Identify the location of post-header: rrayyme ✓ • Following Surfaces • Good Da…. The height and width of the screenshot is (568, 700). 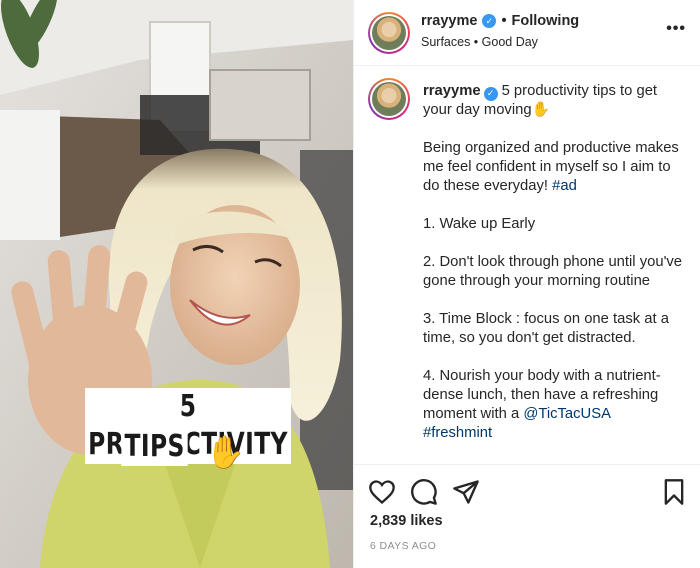
(527, 33).